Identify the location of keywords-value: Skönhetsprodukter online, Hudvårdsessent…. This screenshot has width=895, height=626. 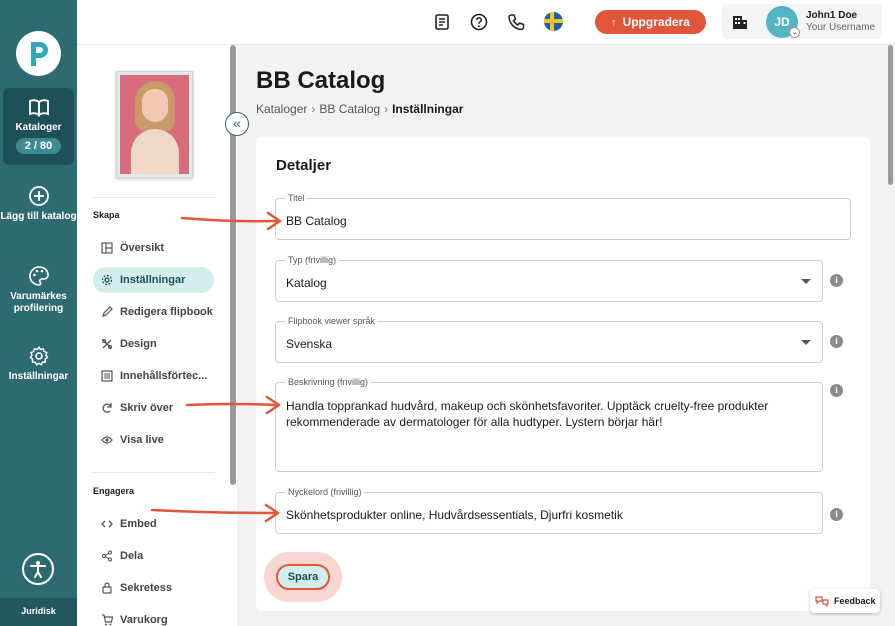
(454, 515).